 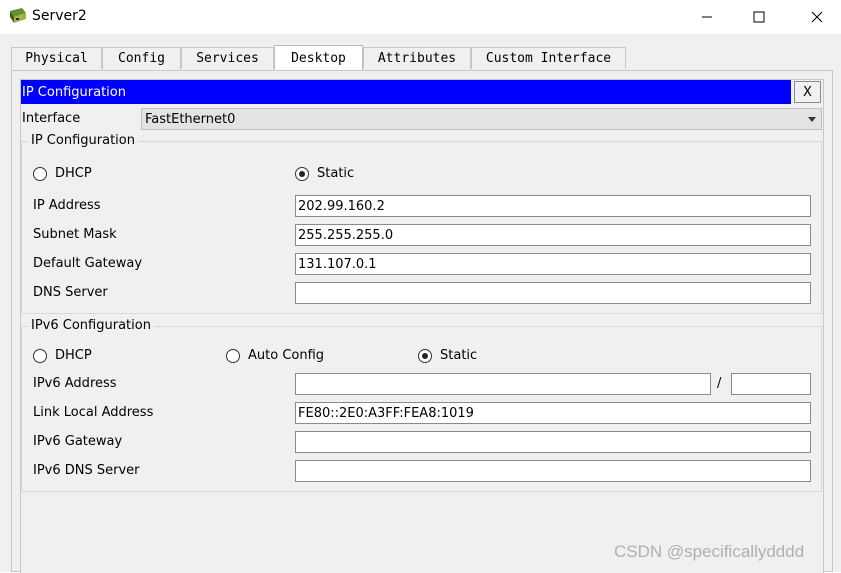 What do you see at coordinates (74, 92) in the screenshot?
I see `ip-config-title: IP Configuration` at bounding box center [74, 92].